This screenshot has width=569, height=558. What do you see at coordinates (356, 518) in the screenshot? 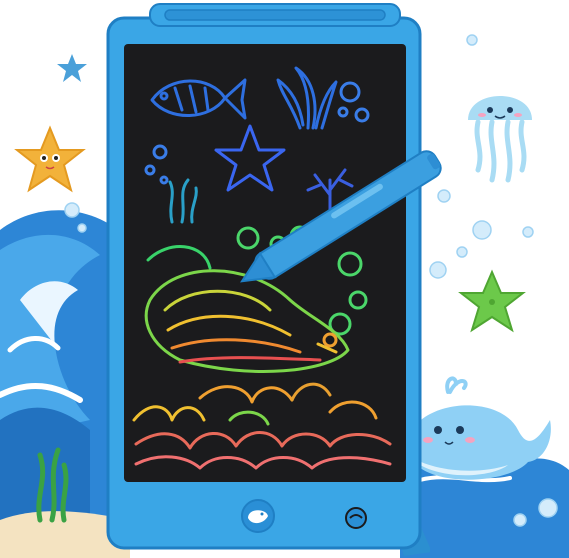
I see `erase-button-icon` at bounding box center [356, 518].